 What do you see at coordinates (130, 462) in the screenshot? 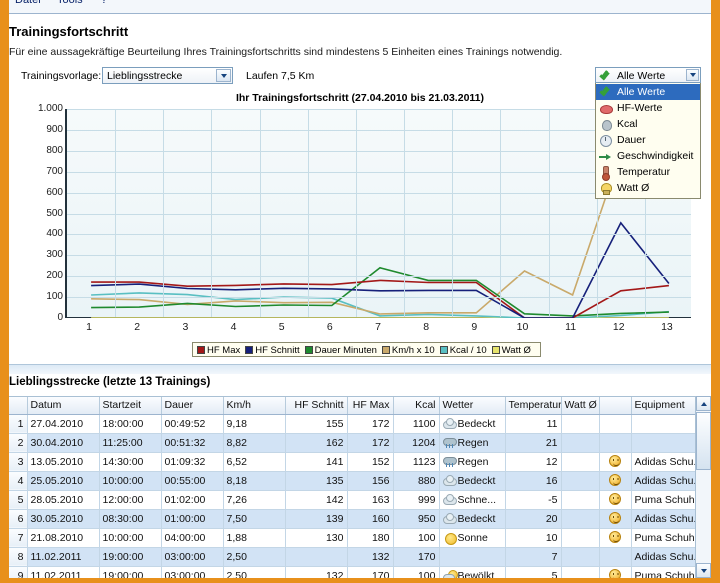
I see `cell-startzeit: 14:30:00` at bounding box center [130, 462].